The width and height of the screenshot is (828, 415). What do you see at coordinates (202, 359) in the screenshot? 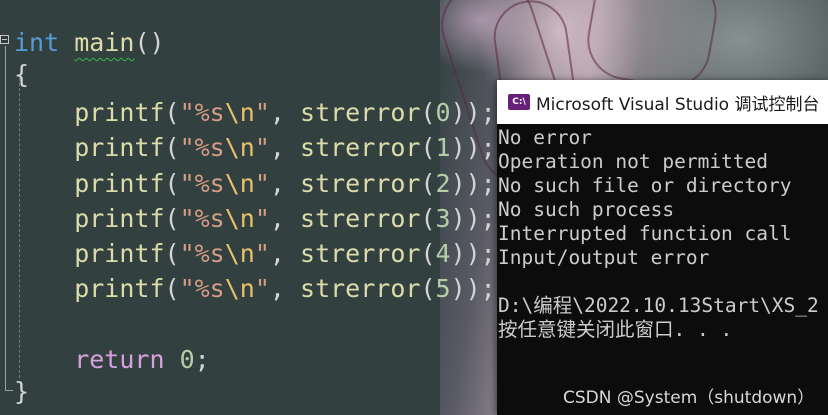
I see `code-token: ;` at bounding box center [202, 359].